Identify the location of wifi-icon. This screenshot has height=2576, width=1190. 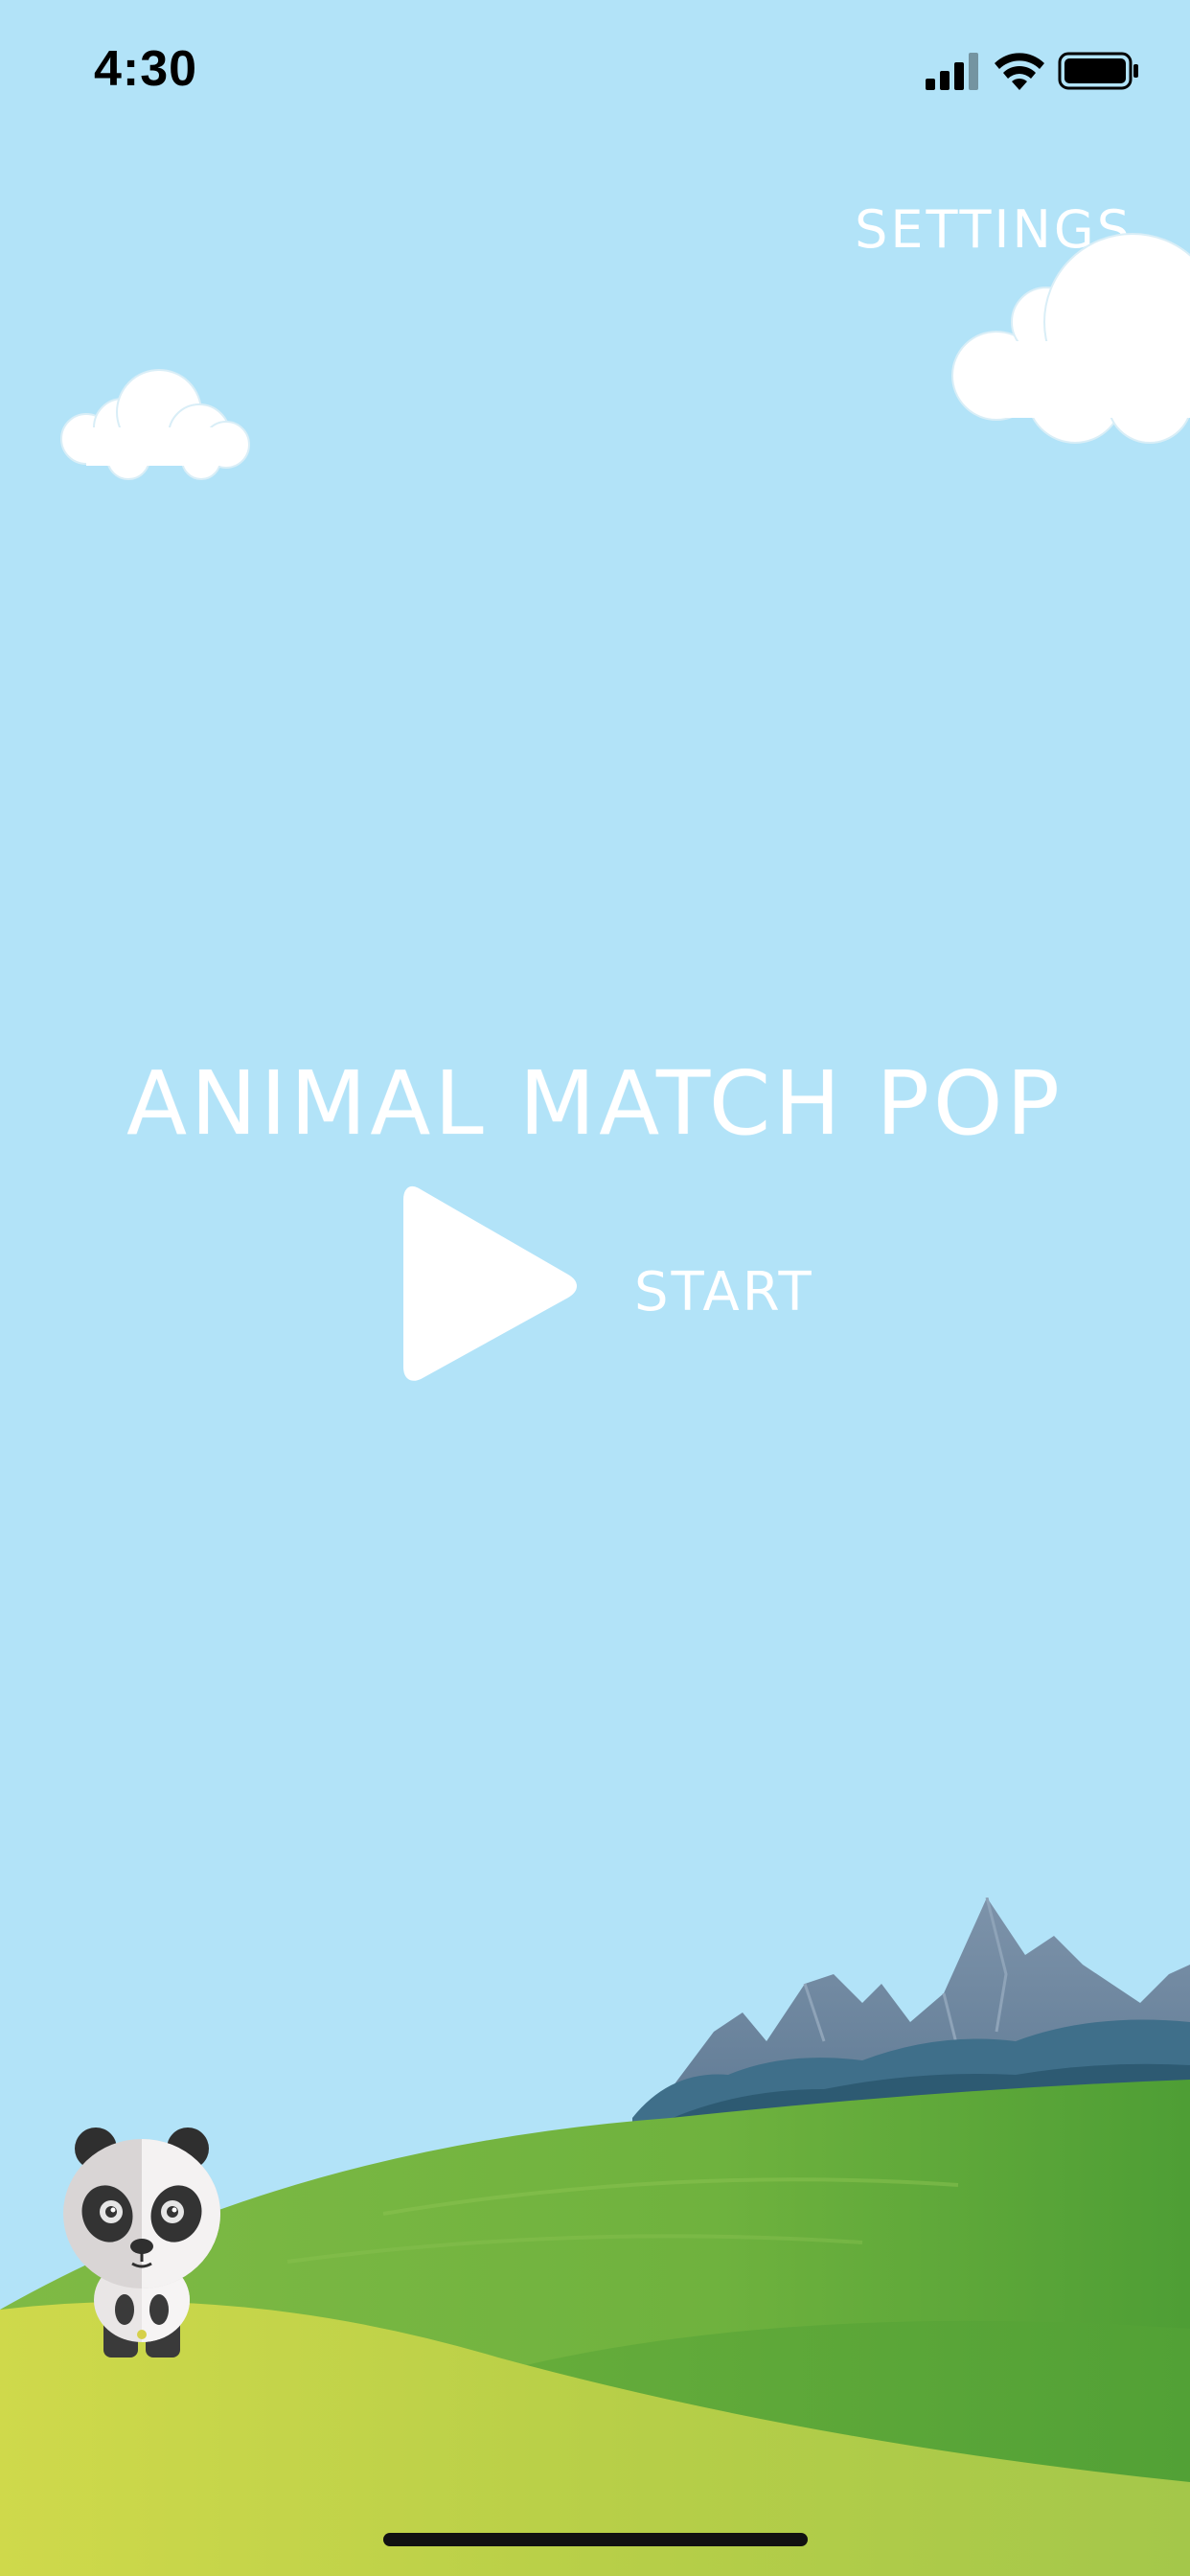
(1019, 71).